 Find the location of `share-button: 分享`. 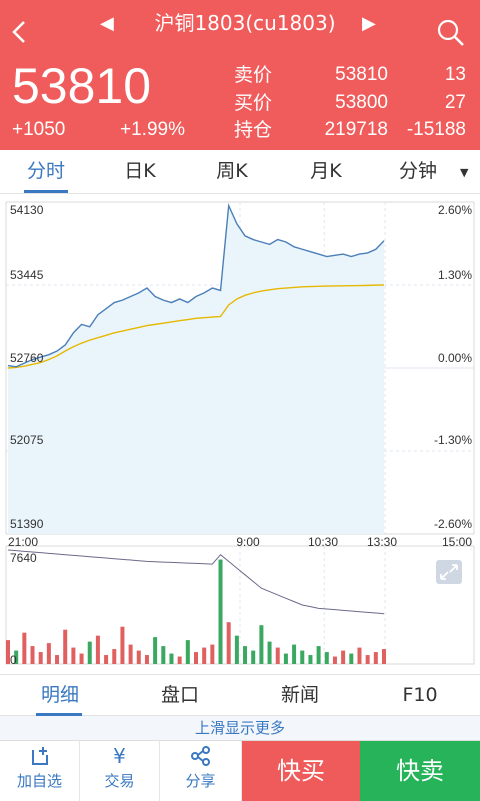

share-button: 分享 is located at coordinates (201, 771).